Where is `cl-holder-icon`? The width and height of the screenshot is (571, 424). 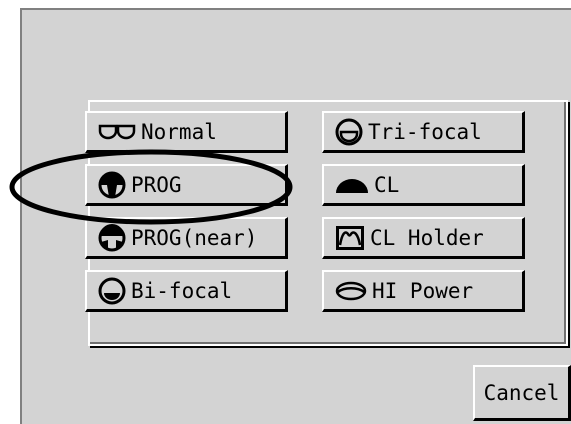 cl-holder-icon is located at coordinates (350, 238).